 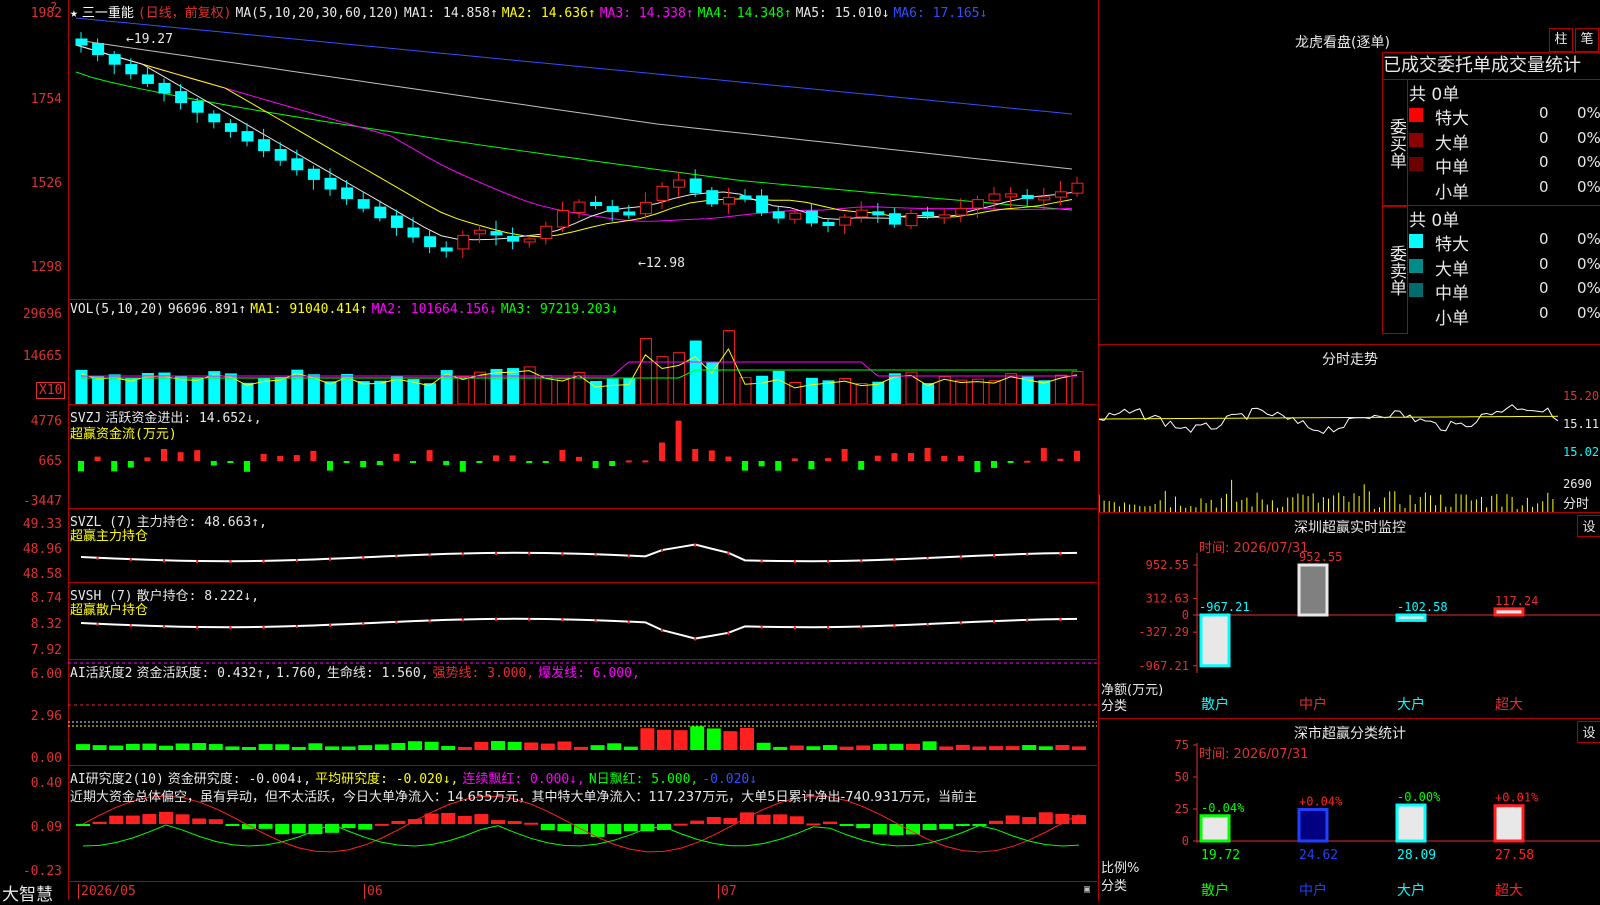 What do you see at coordinates (46, 267) in the screenshot?
I see `price-tick: 1298` at bounding box center [46, 267].